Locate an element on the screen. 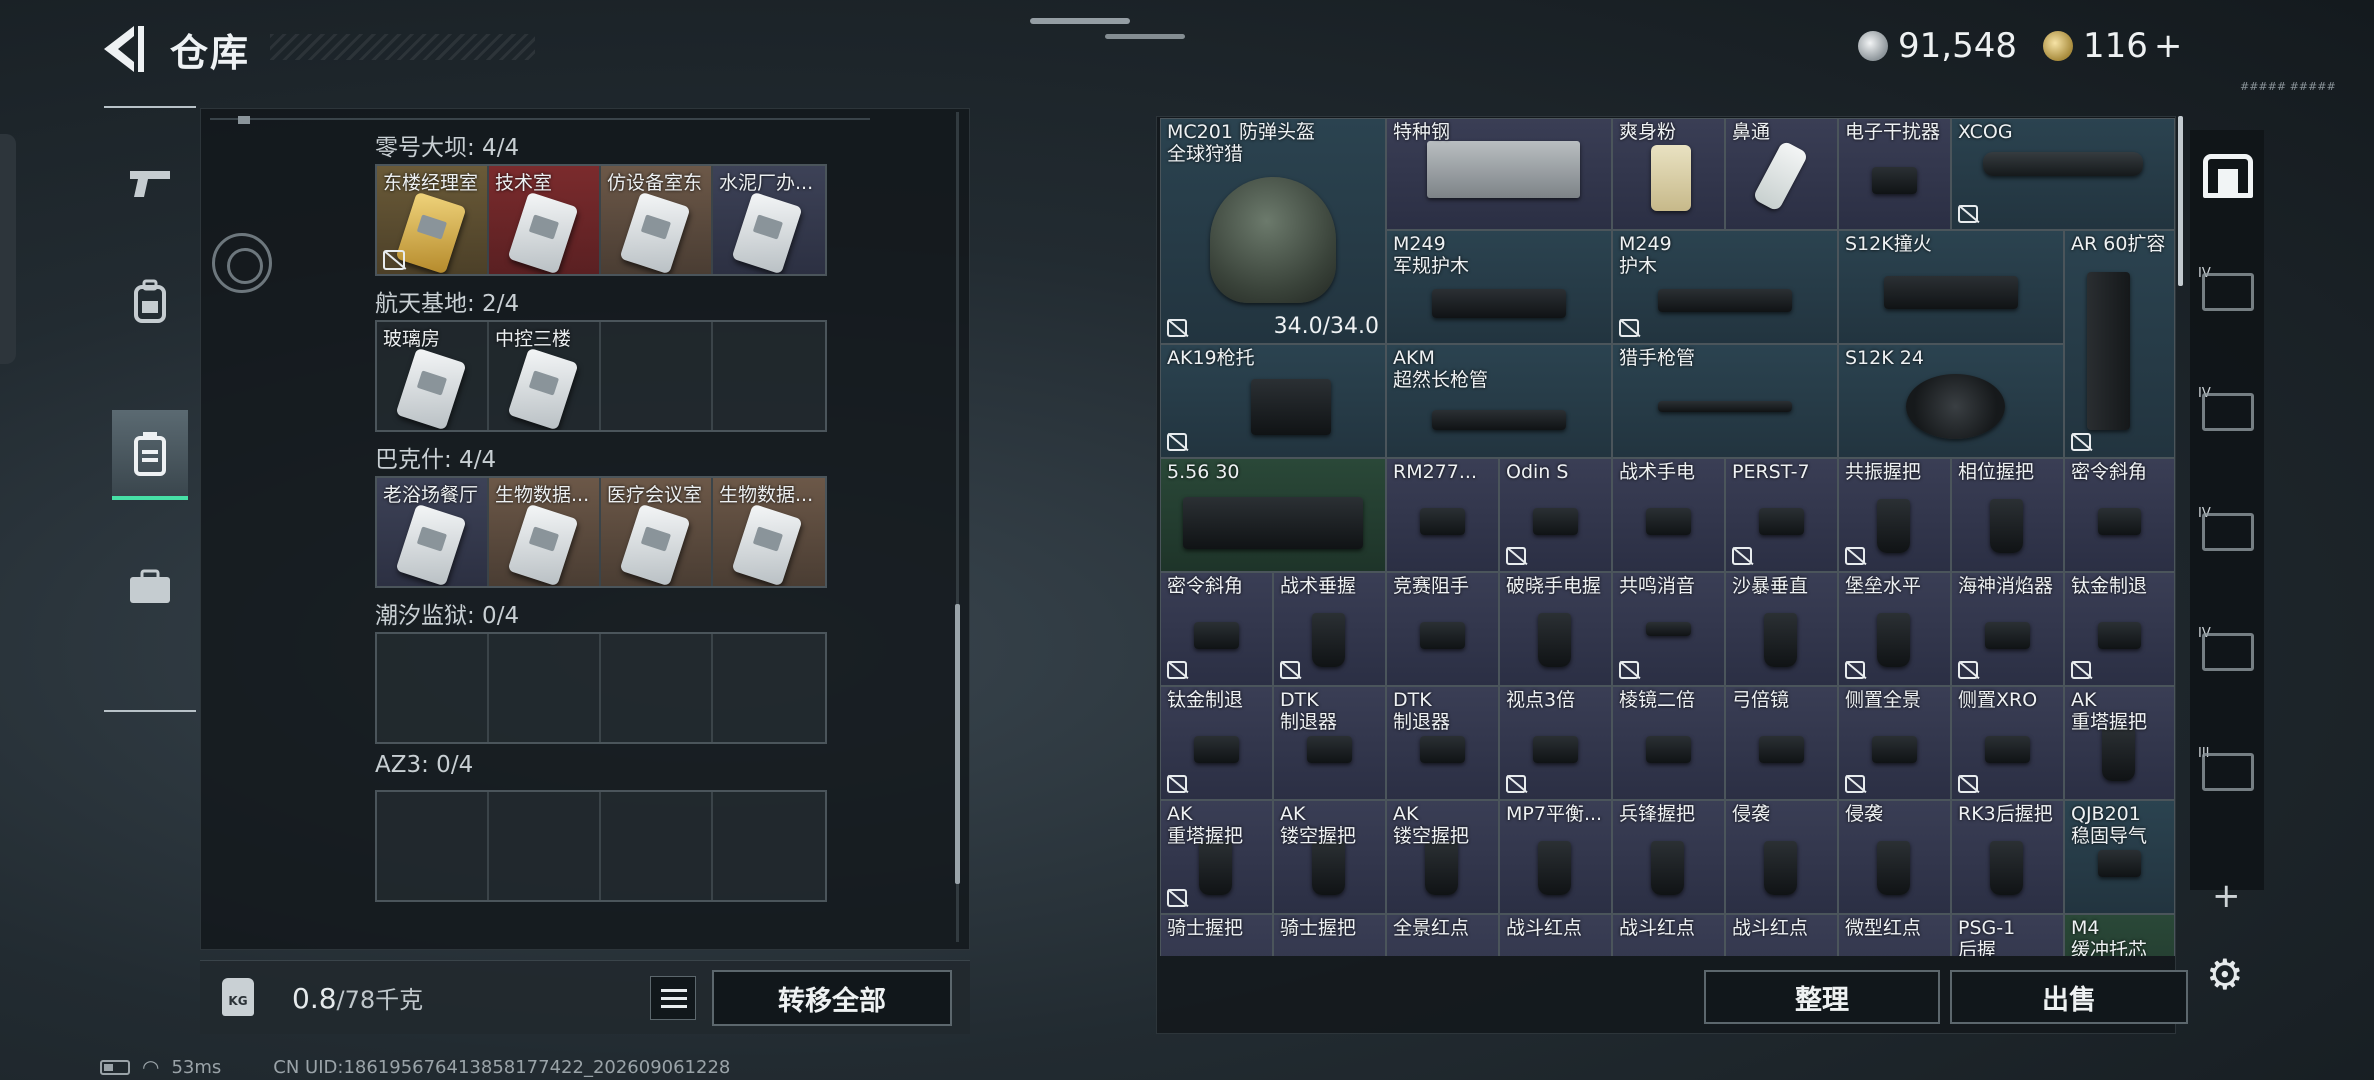 The height and width of the screenshot is (1080, 2374). sort-button: 整理 is located at coordinates (1822, 997).